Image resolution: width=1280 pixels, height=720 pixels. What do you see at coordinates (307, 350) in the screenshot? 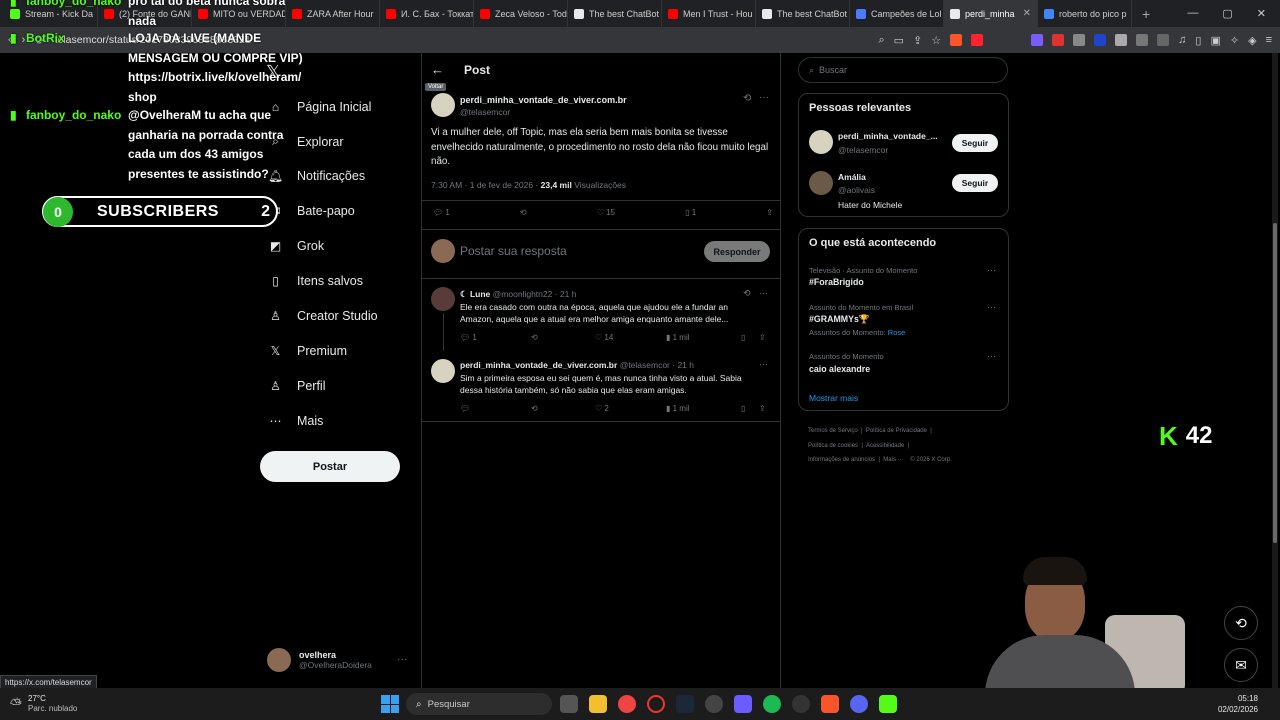
I see `sidebar-item-premium: 𝕏 Premium` at bounding box center [307, 350].